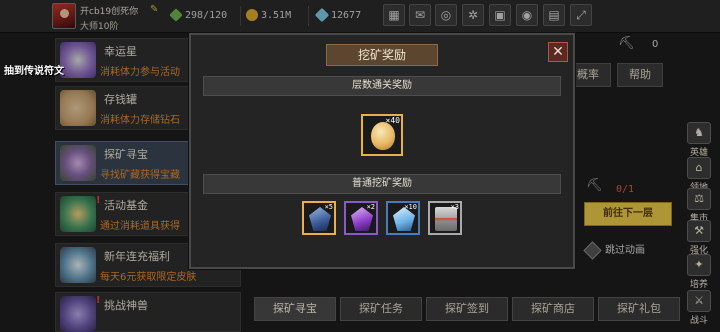 The width and height of the screenshot is (720, 332). What do you see at coordinates (403, 218) in the screenshot?
I see `reward-ice-crystal: ×10` at bounding box center [403, 218].